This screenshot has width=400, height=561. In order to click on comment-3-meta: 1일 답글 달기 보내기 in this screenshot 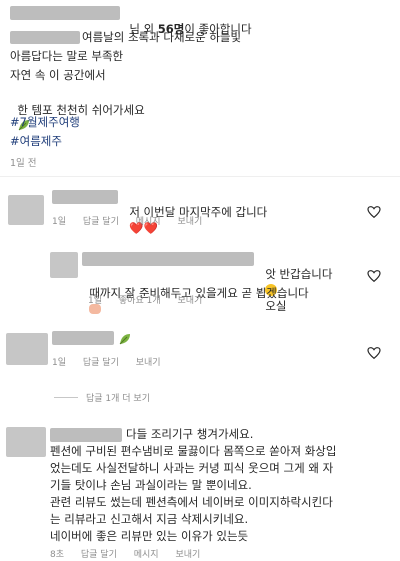, I will do `click(113, 361)`.